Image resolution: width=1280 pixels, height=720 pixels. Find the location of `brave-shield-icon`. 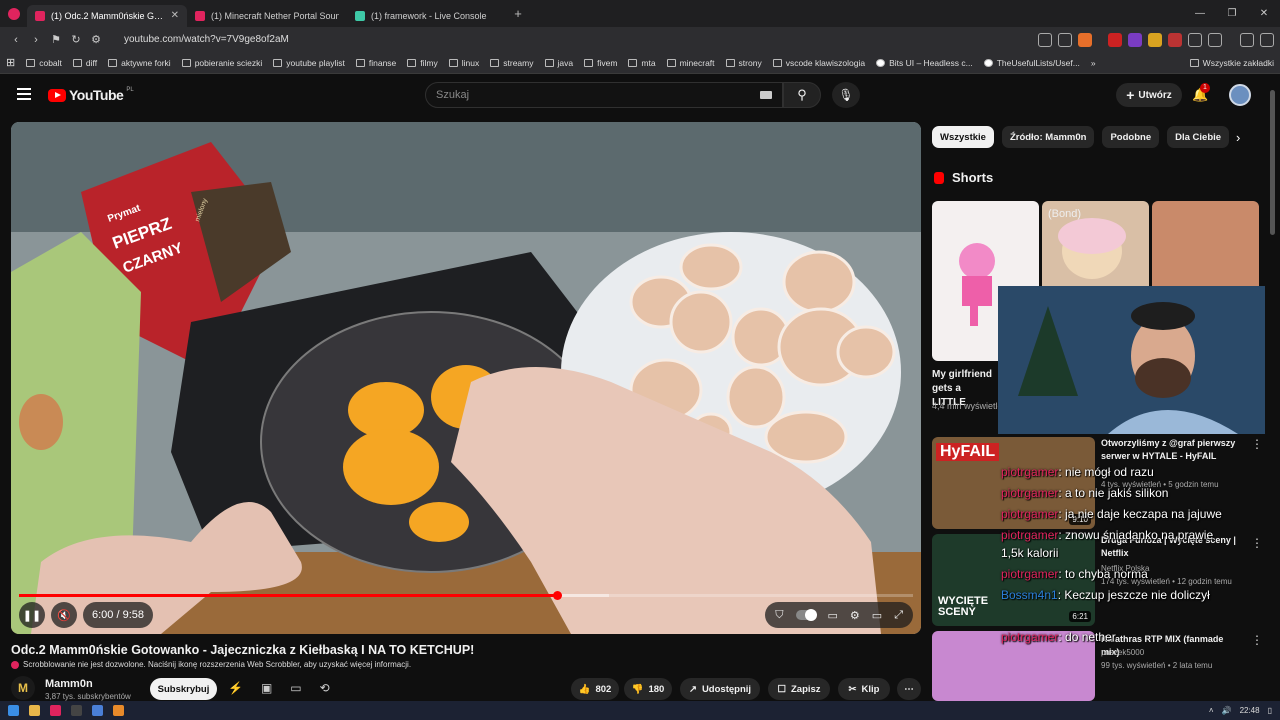

brave-shield-icon is located at coordinates (1085, 39).